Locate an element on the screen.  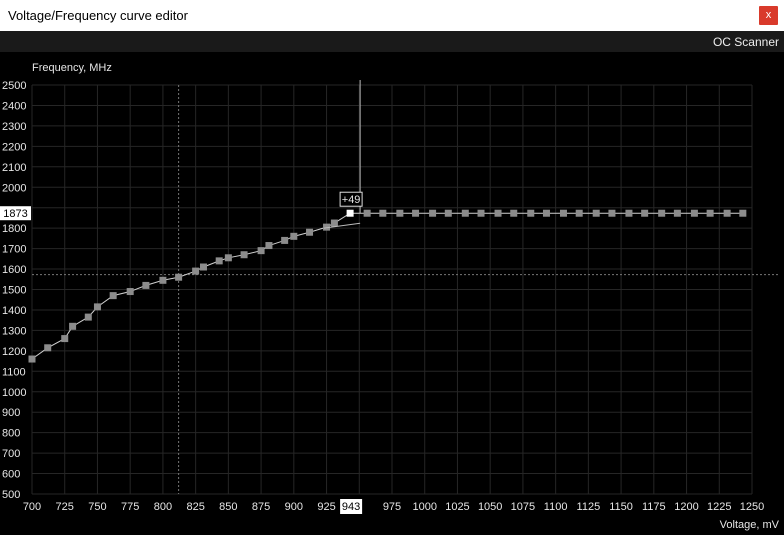
x-tick-label: 700 is located at coordinates (32, 507).